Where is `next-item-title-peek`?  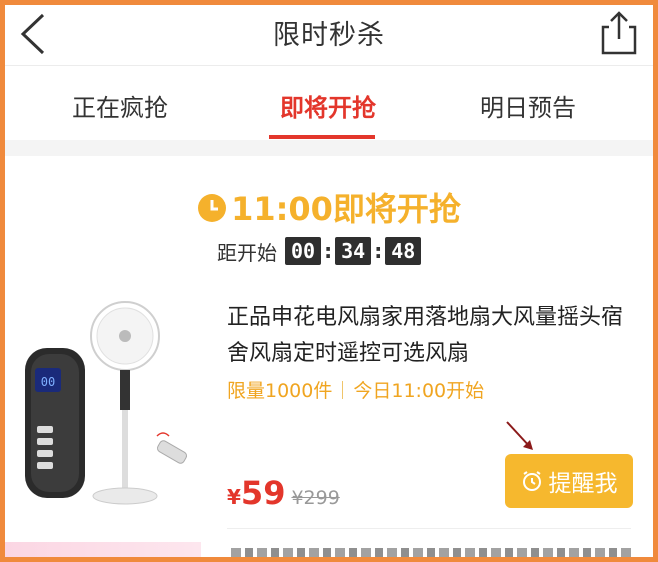
next-item-title-peek is located at coordinates (431, 555).